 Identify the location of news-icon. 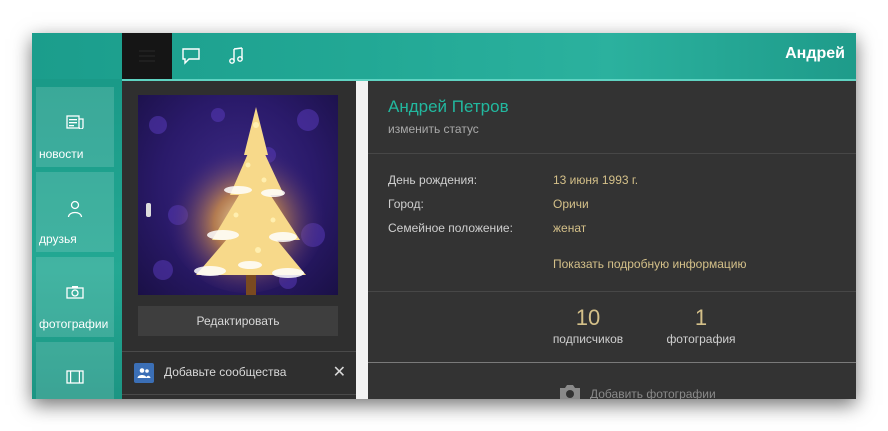
(75, 125).